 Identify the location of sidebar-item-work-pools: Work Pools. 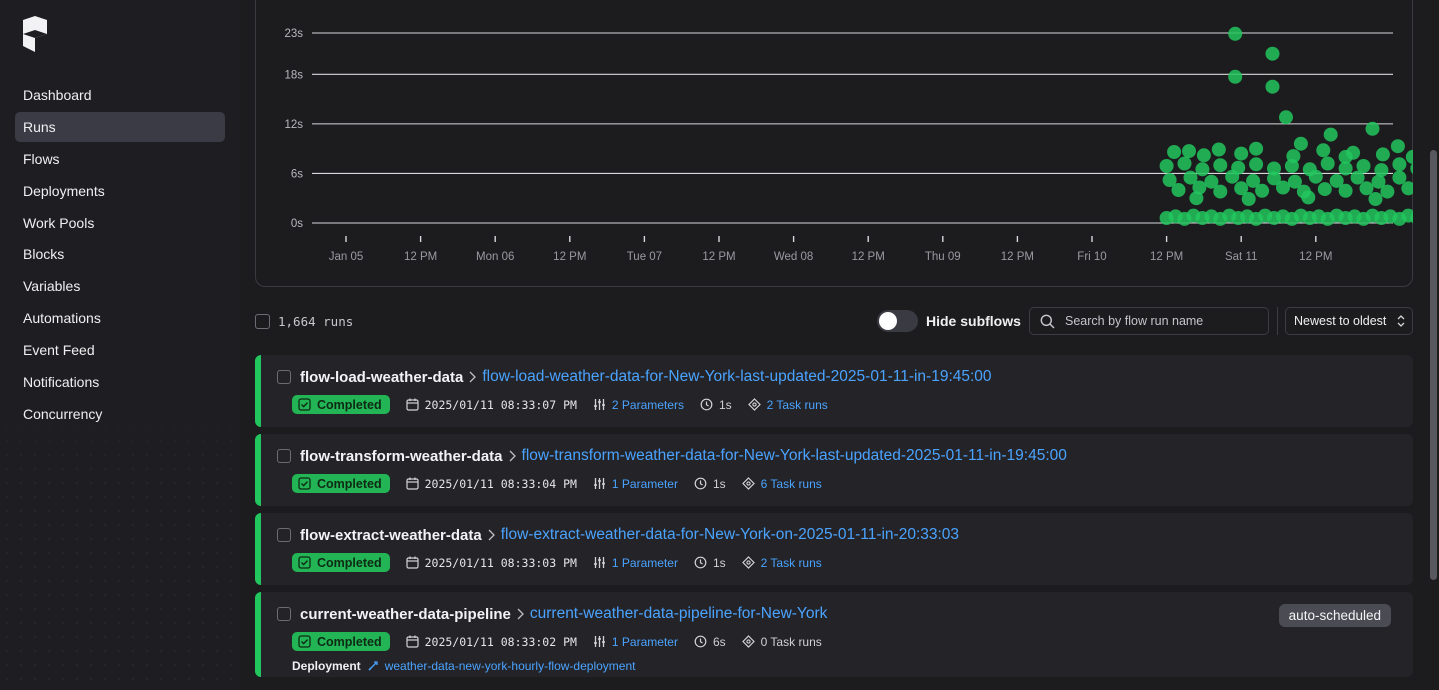
(120, 223).